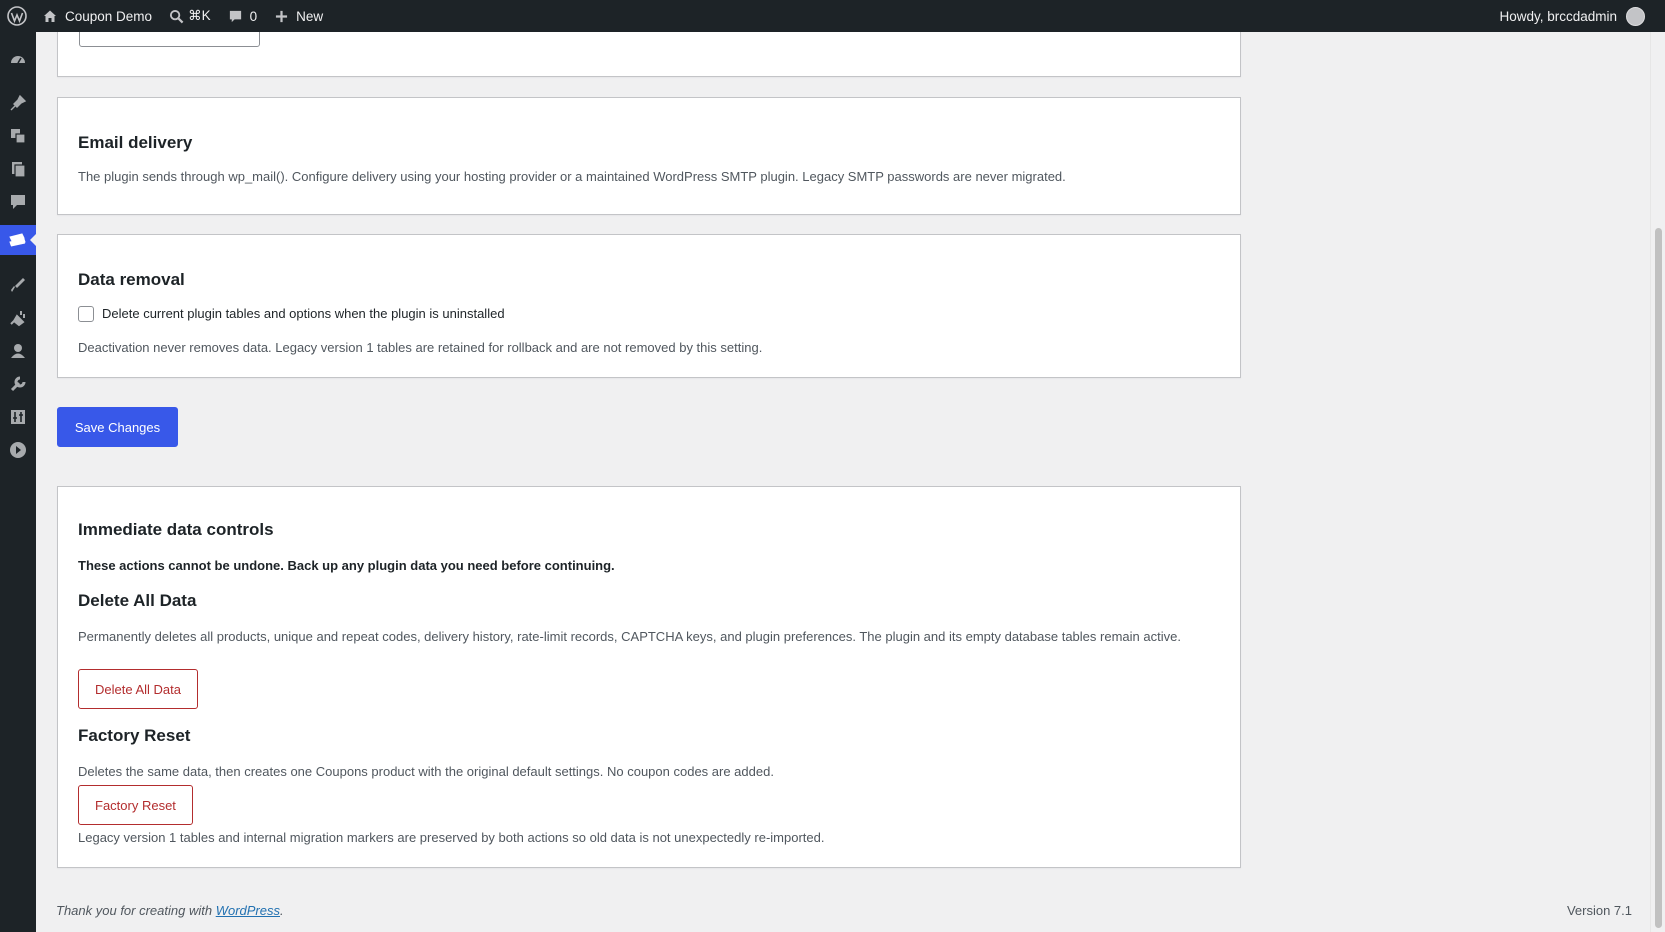  What do you see at coordinates (282, 910) in the screenshot?
I see `footer-period: .` at bounding box center [282, 910].